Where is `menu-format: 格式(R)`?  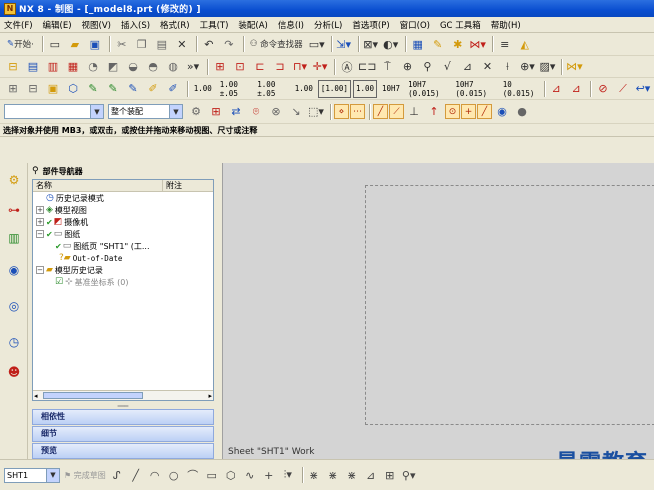 menu-format: 格式(R) is located at coordinates (175, 25).